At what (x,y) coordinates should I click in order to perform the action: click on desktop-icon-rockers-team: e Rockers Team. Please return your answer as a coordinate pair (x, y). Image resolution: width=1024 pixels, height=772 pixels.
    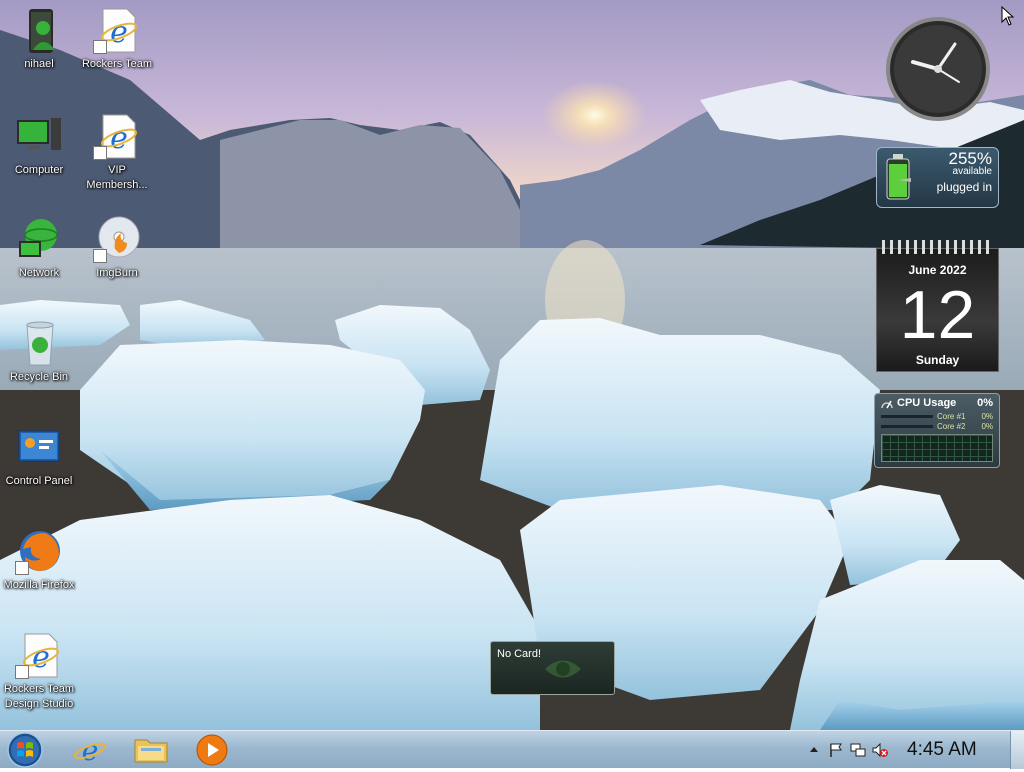
    Looking at the image, I should click on (117, 39).